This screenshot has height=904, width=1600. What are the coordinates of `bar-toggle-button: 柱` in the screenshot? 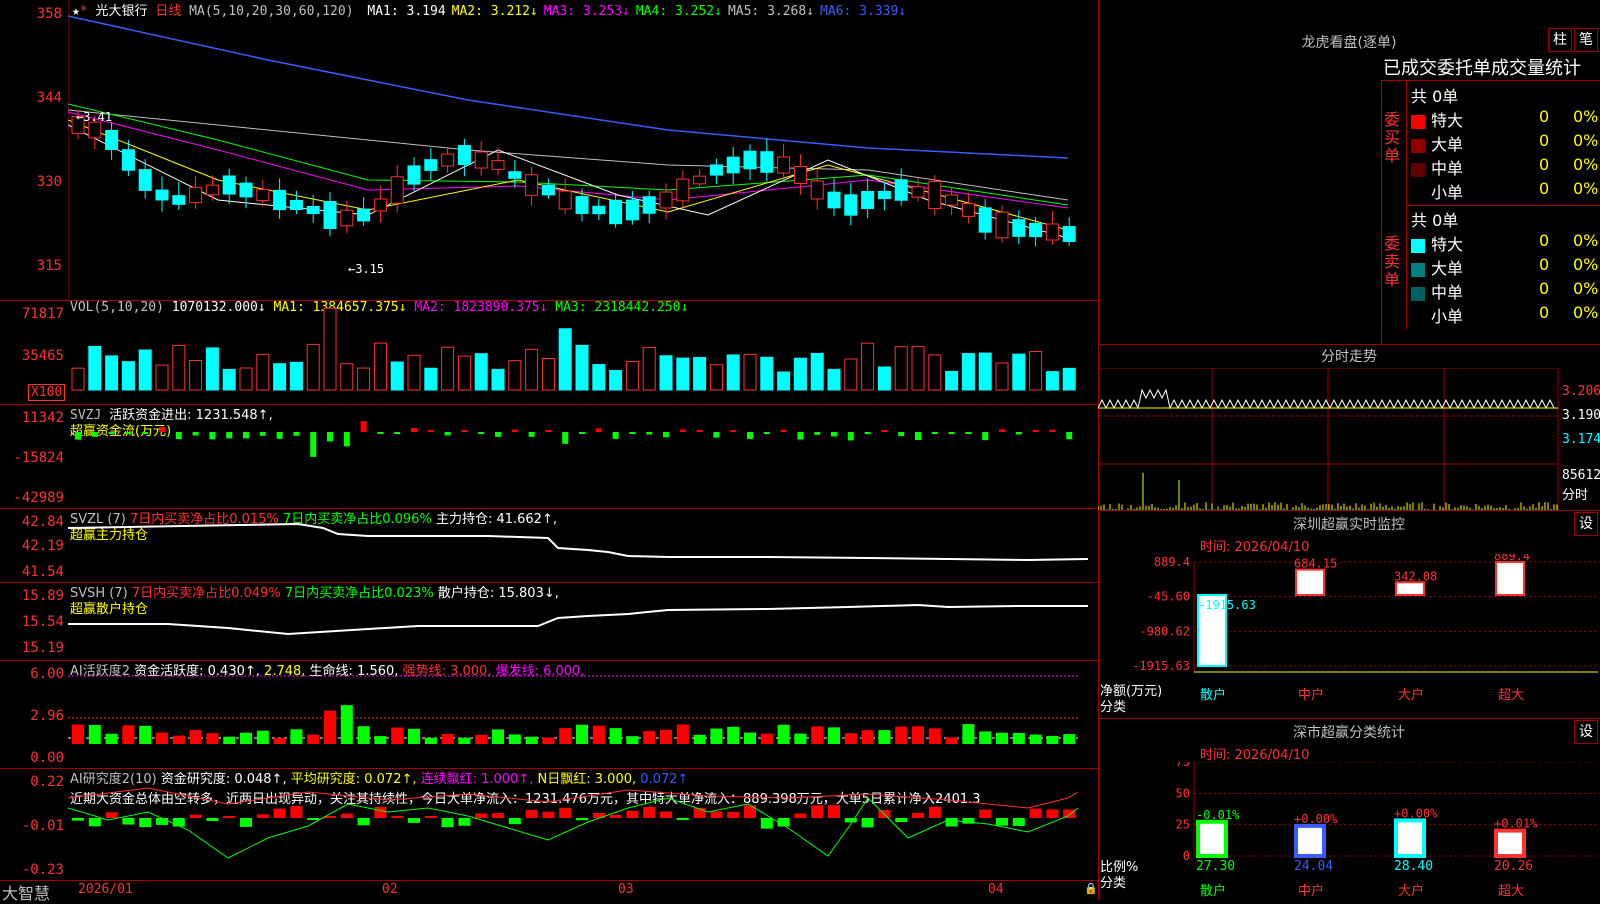 It's located at (1560, 40).